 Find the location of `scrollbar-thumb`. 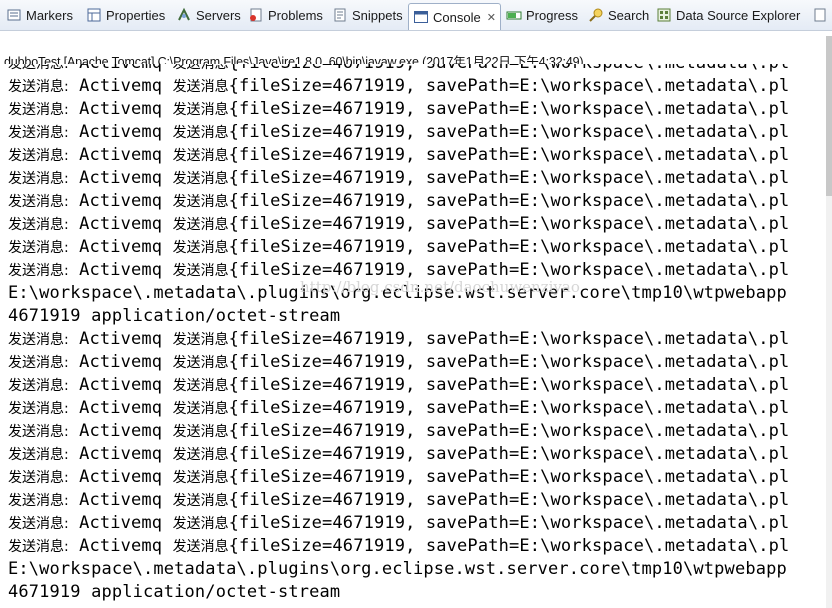

scrollbar-thumb is located at coordinates (829, 116).